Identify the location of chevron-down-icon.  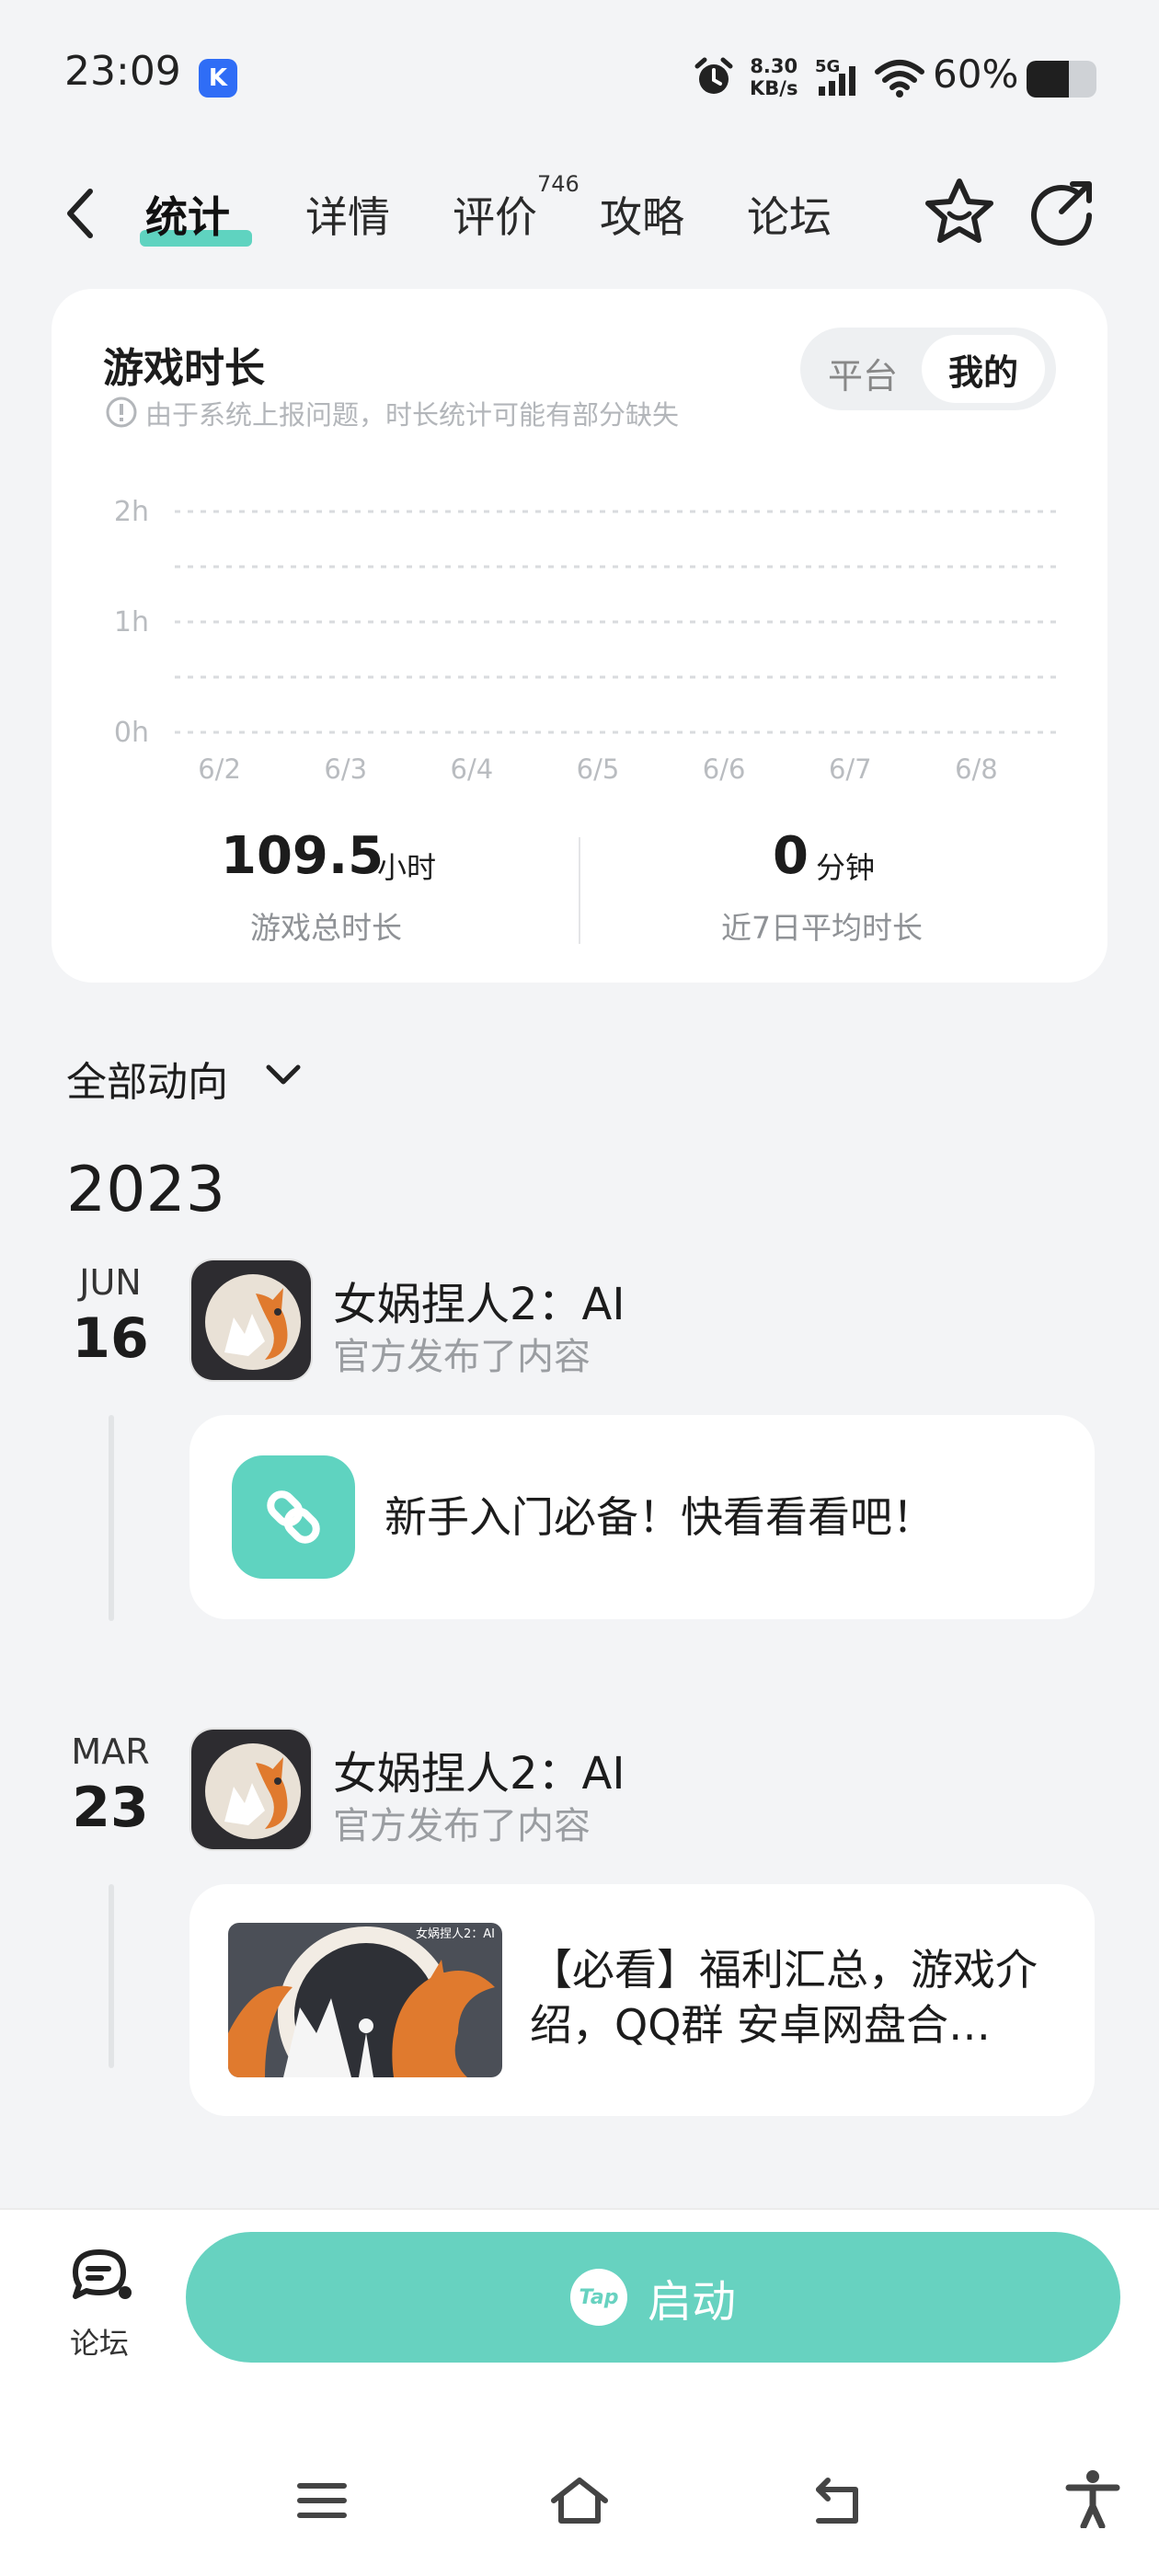
(283, 1076).